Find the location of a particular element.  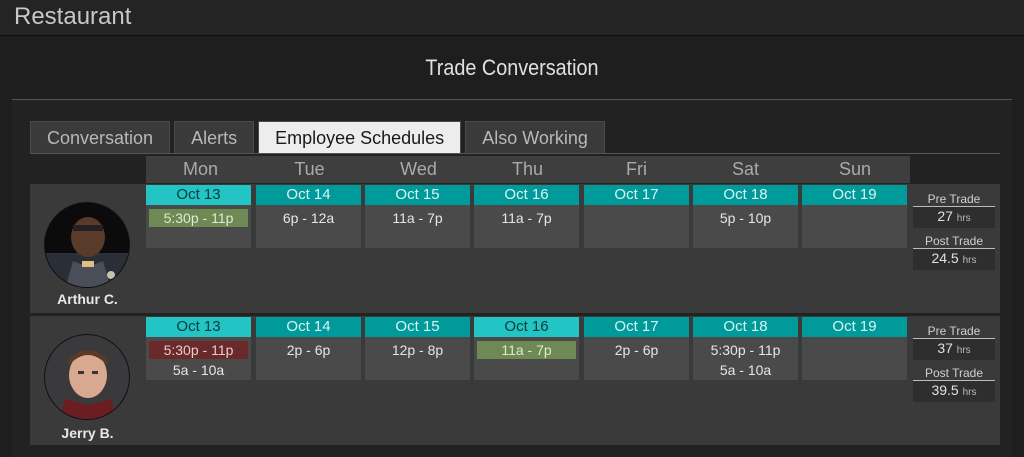

post-trade-hours: 39.5 hrs is located at coordinates (954, 391).